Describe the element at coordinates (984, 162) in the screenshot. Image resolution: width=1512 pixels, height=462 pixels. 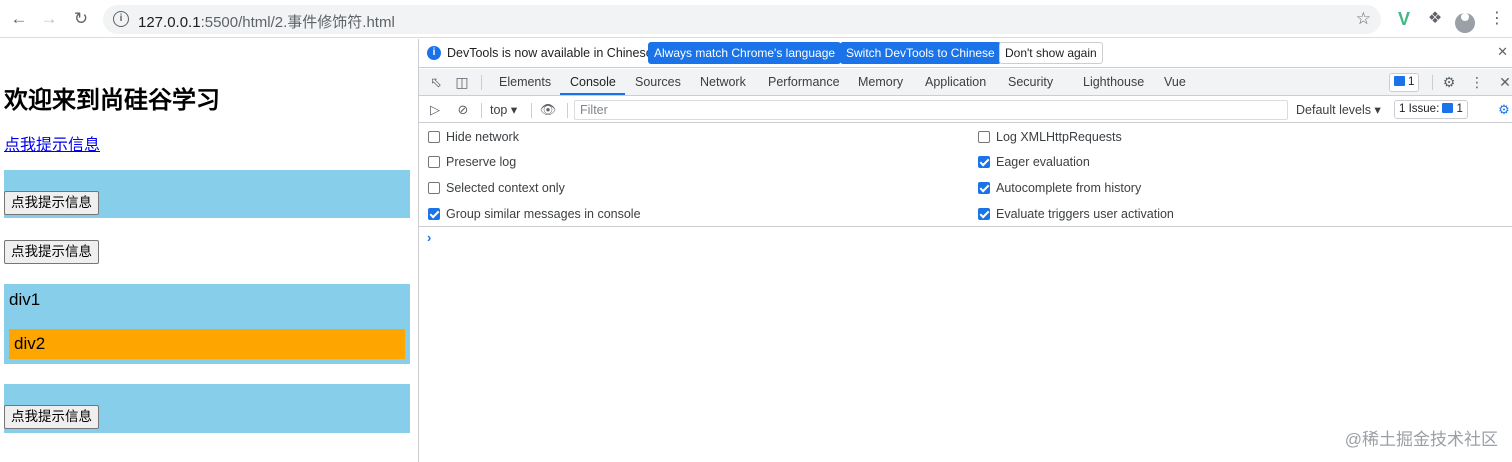
I see `eager-evaluation-checkbox` at that location.